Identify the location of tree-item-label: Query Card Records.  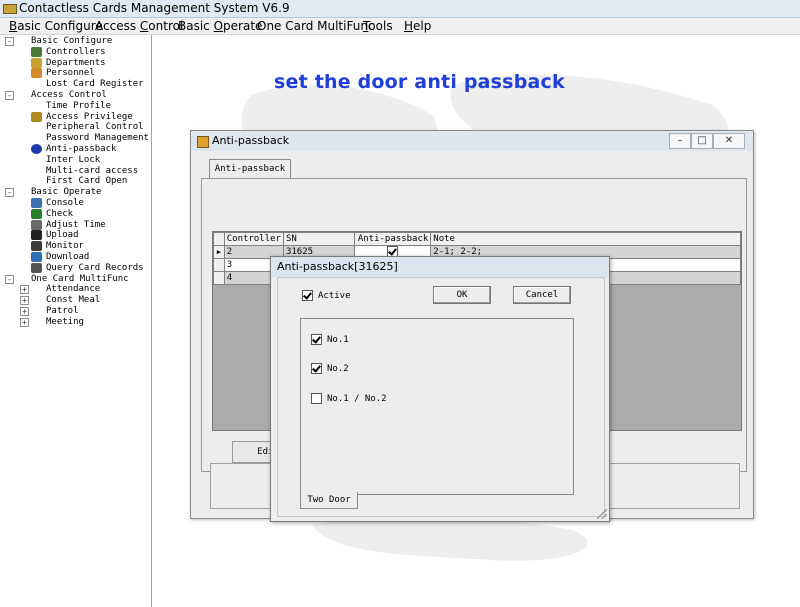
(95, 267).